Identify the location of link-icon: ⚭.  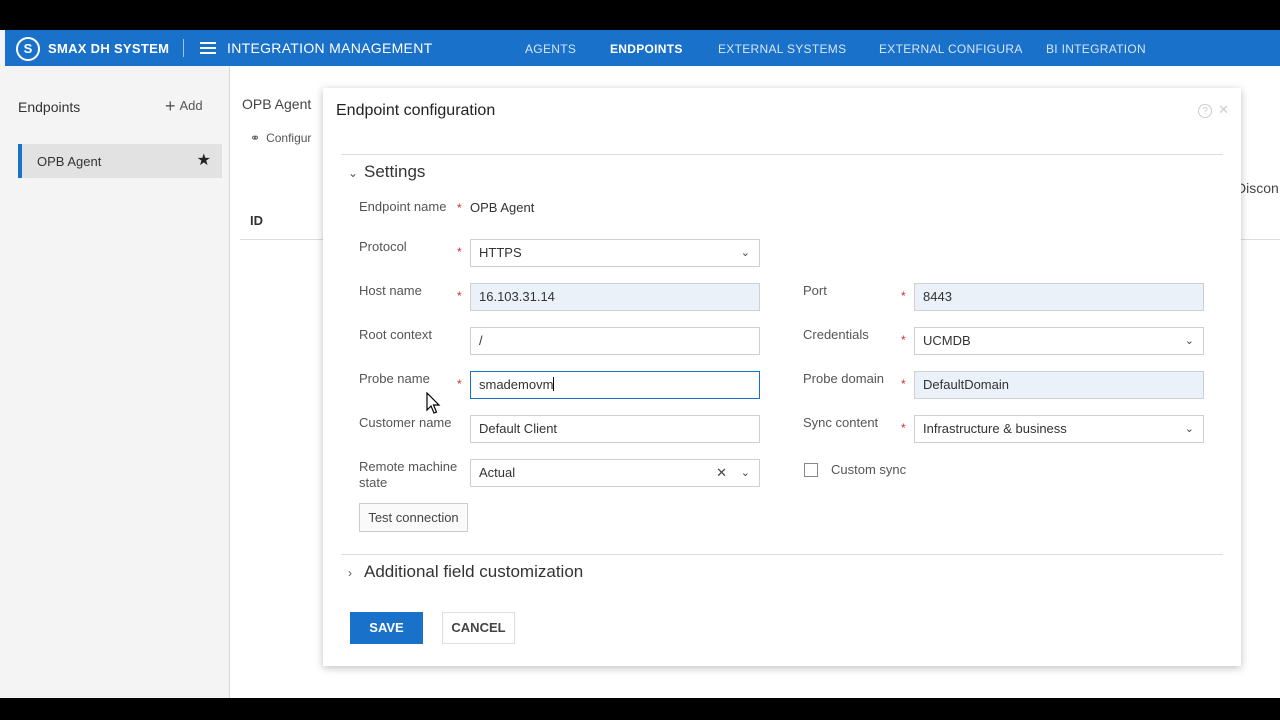
(255, 138).